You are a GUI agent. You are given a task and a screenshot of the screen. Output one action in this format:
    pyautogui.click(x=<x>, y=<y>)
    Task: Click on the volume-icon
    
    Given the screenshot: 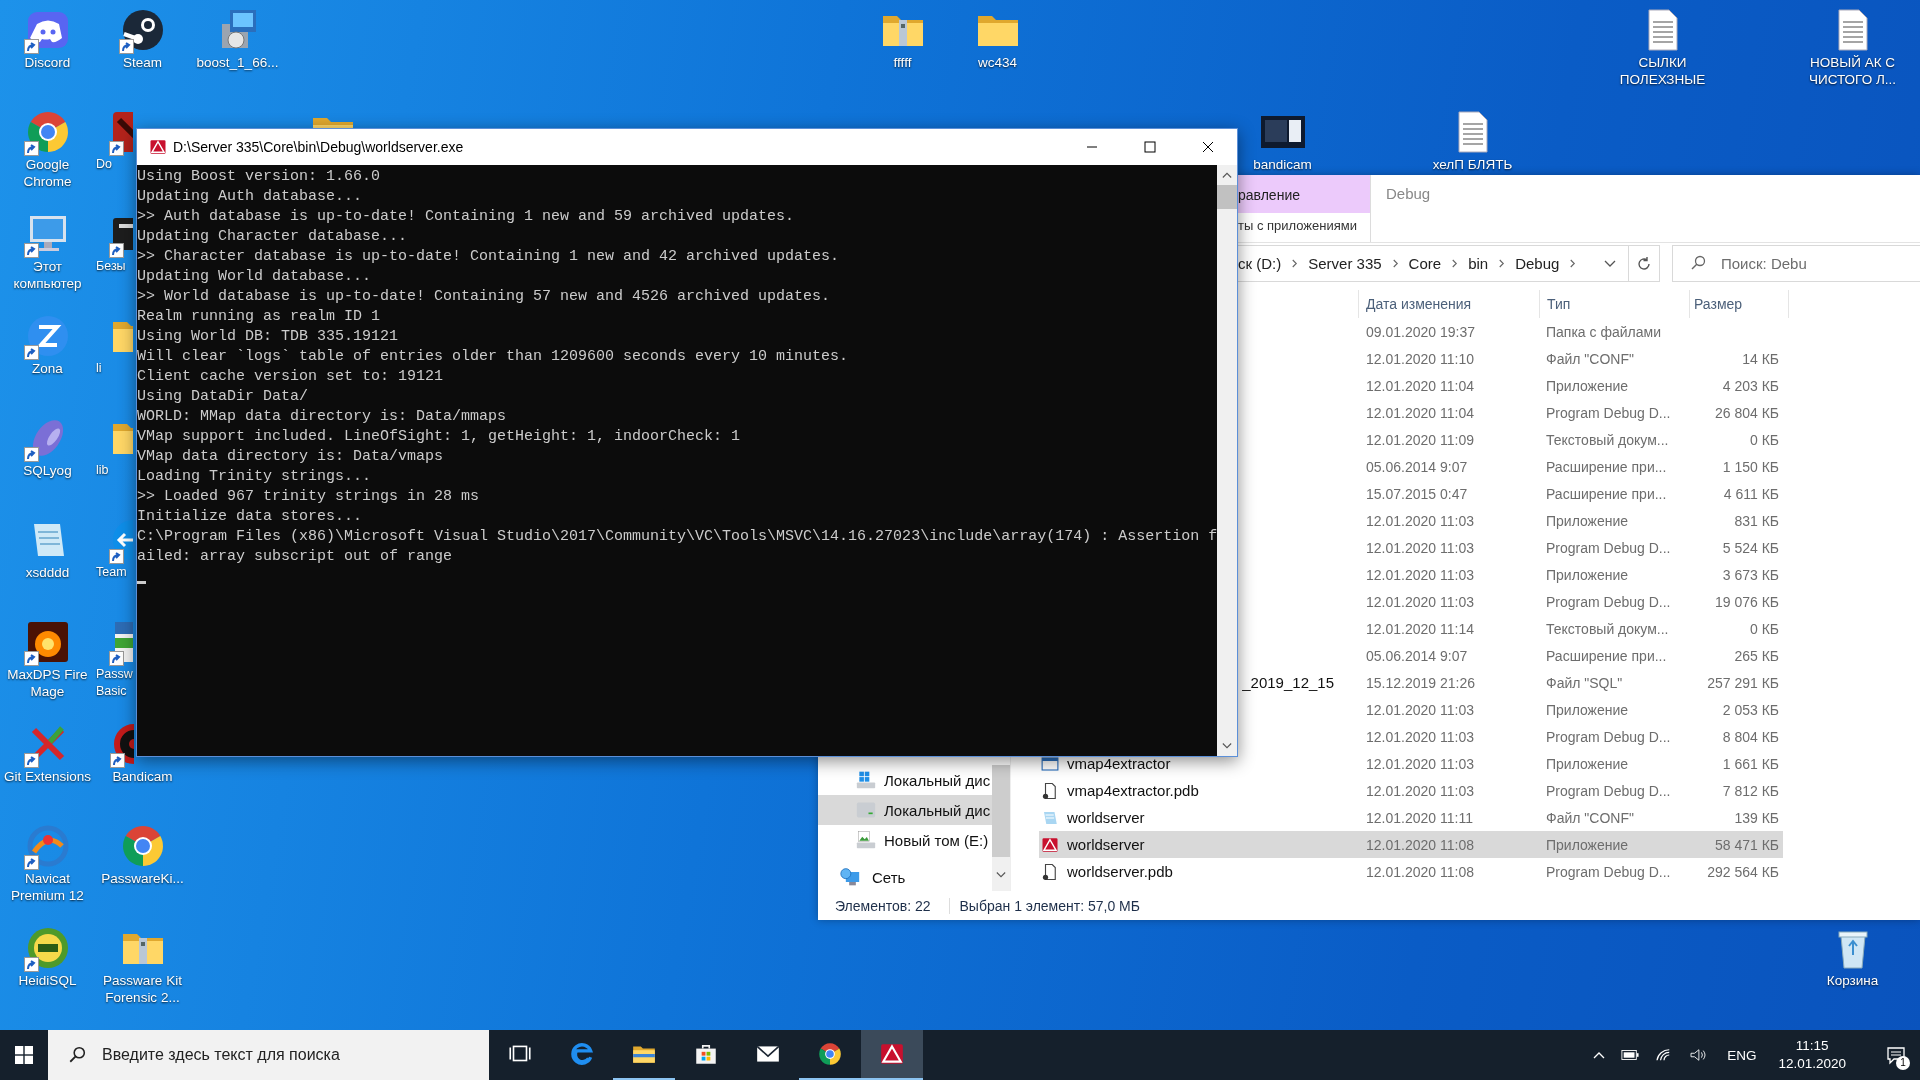 What is the action you would take?
    pyautogui.click(x=1698, y=1055)
    